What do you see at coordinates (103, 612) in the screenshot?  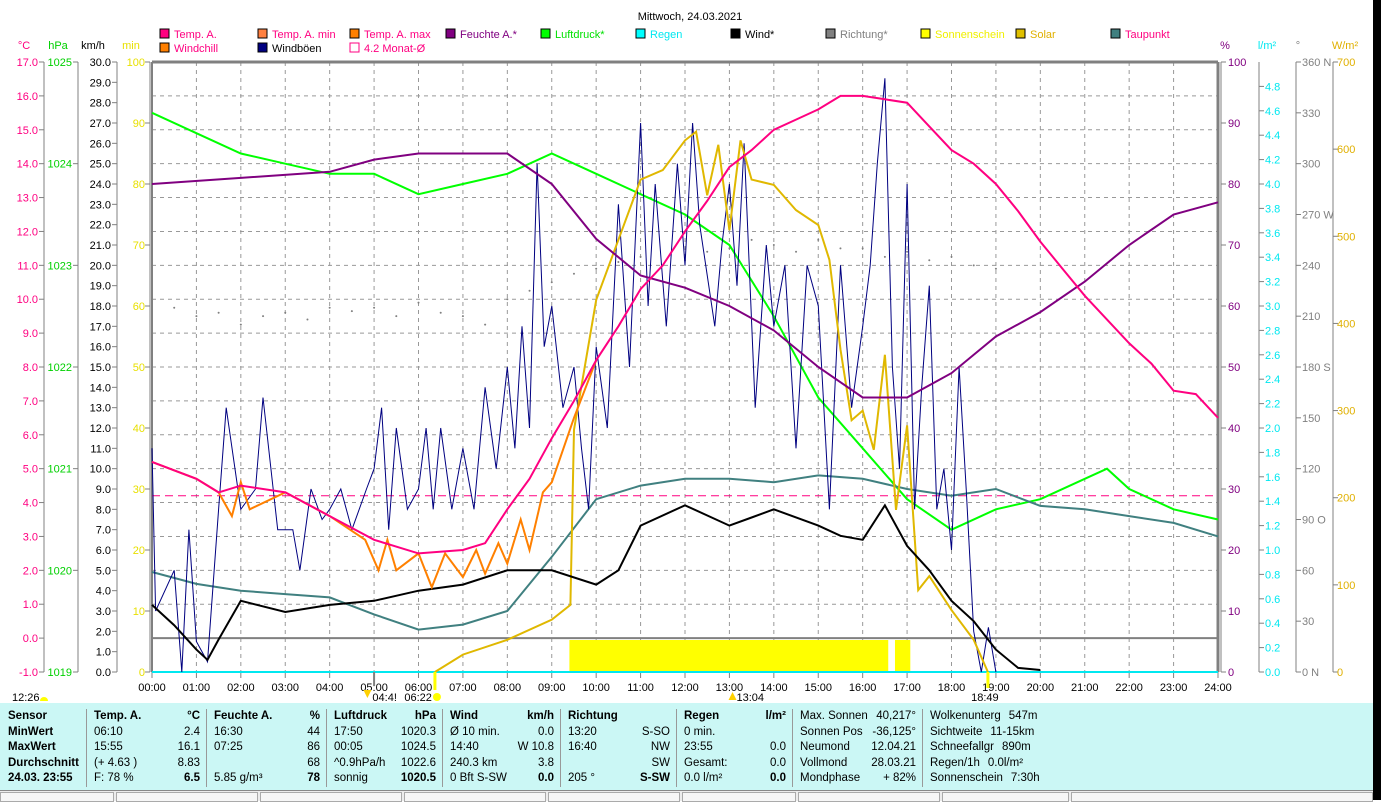 I see `axis-tick-label-wind: 3.0` at bounding box center [103, 612].